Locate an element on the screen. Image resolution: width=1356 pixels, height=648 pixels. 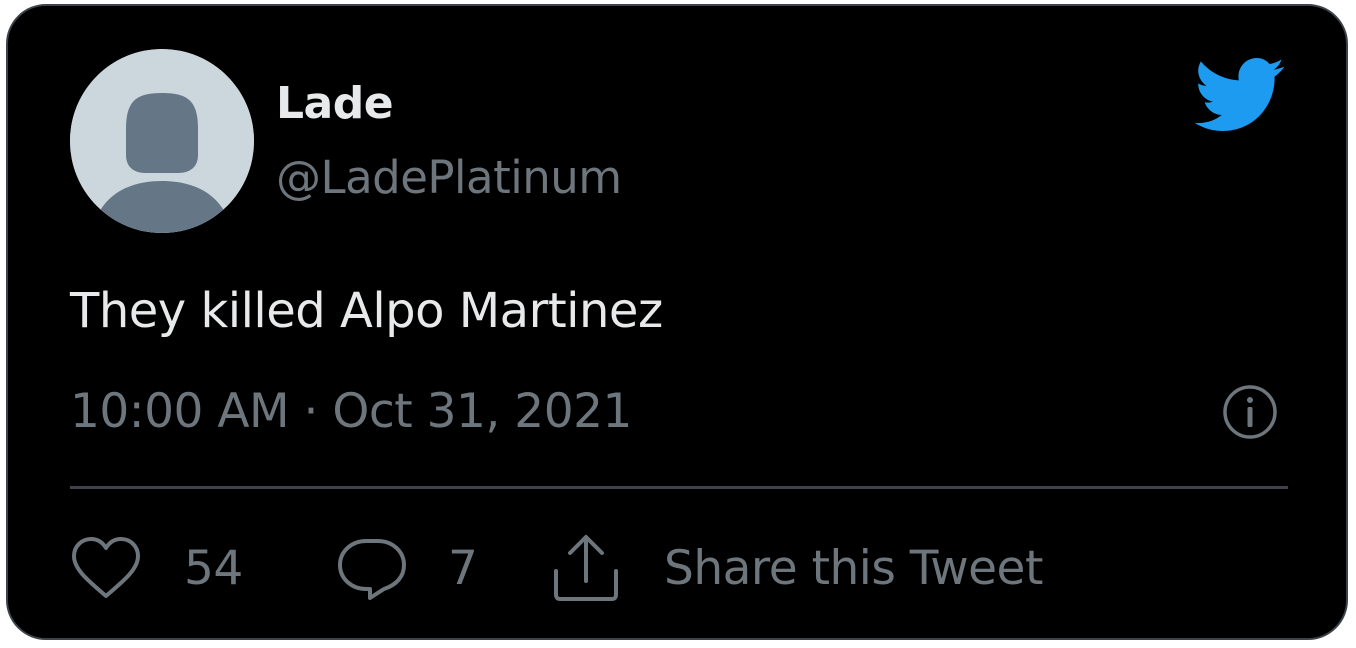
reply-bubble-icon is located at coordinates (372, 569).